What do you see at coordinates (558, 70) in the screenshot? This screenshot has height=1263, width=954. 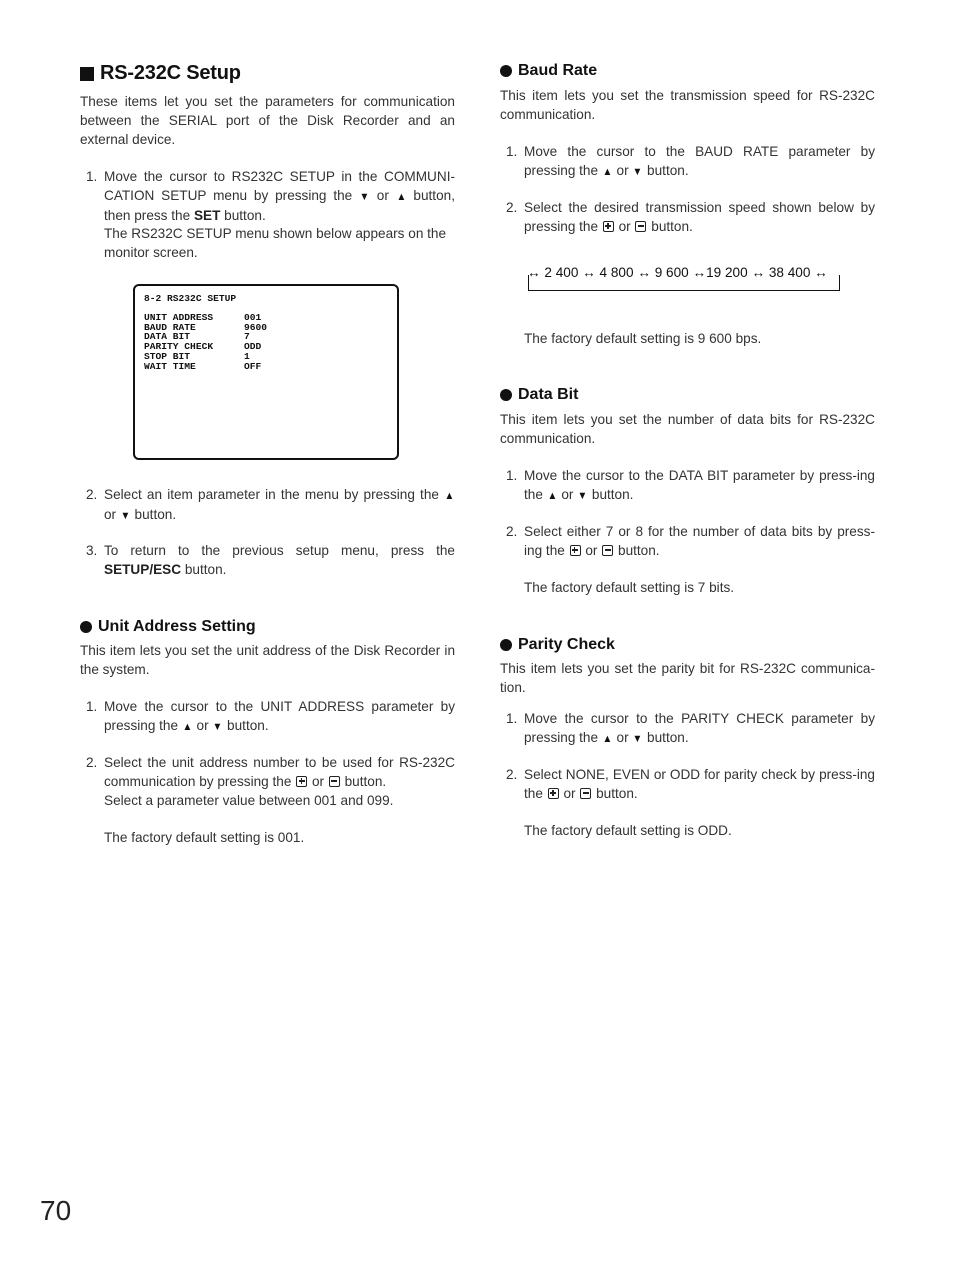 I see `section-title-text: Baud Rate` at bounding box center [558, 70].